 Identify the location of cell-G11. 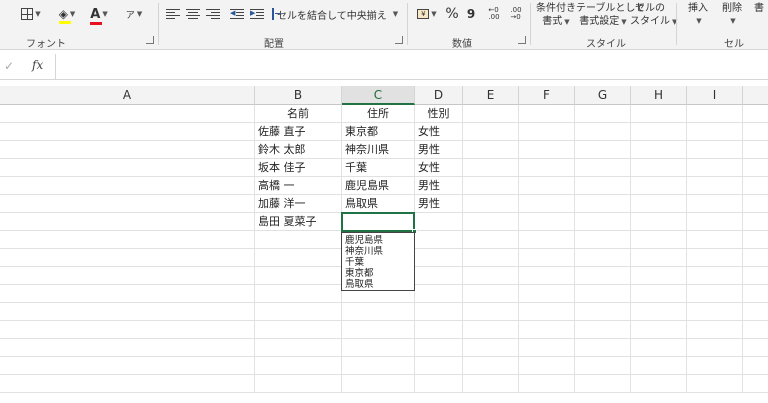
(603, 294).